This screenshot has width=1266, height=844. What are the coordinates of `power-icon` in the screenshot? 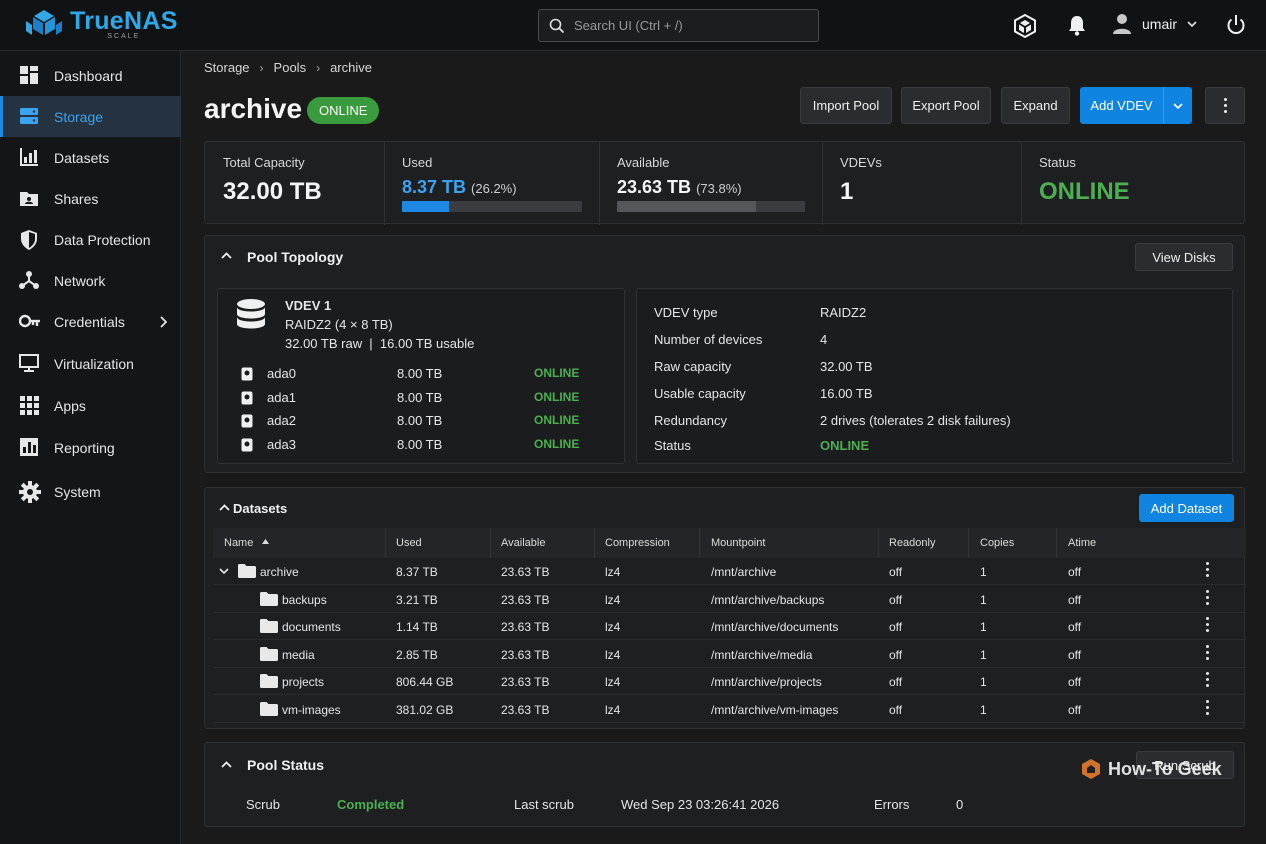 It's located at (1236, 25).